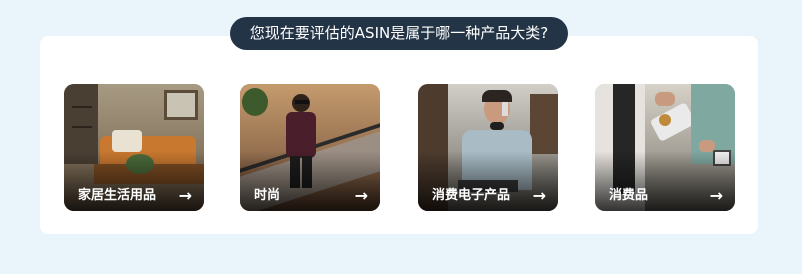 The width and height of the screenshot is (802, 274). Describe the element at coordinates (665, 147) in the screenshot. I see `category-card-consumables: 消费品 →` at that location.